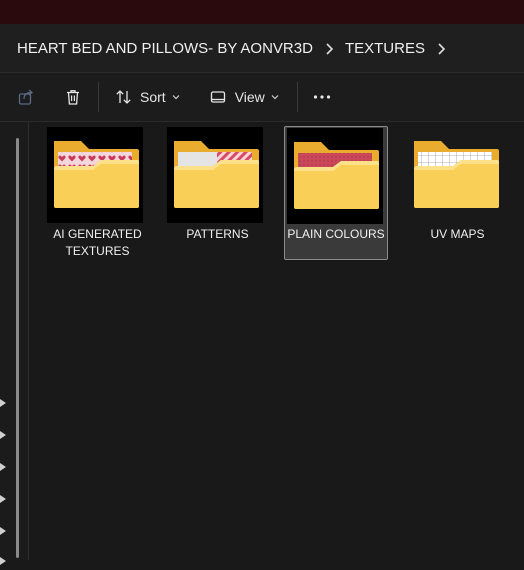 The width and height of the screenshot is (524, 570). Describe the element at coordinates (153, 97) in the screenshot. I see `sort-label: Sort` at that location.